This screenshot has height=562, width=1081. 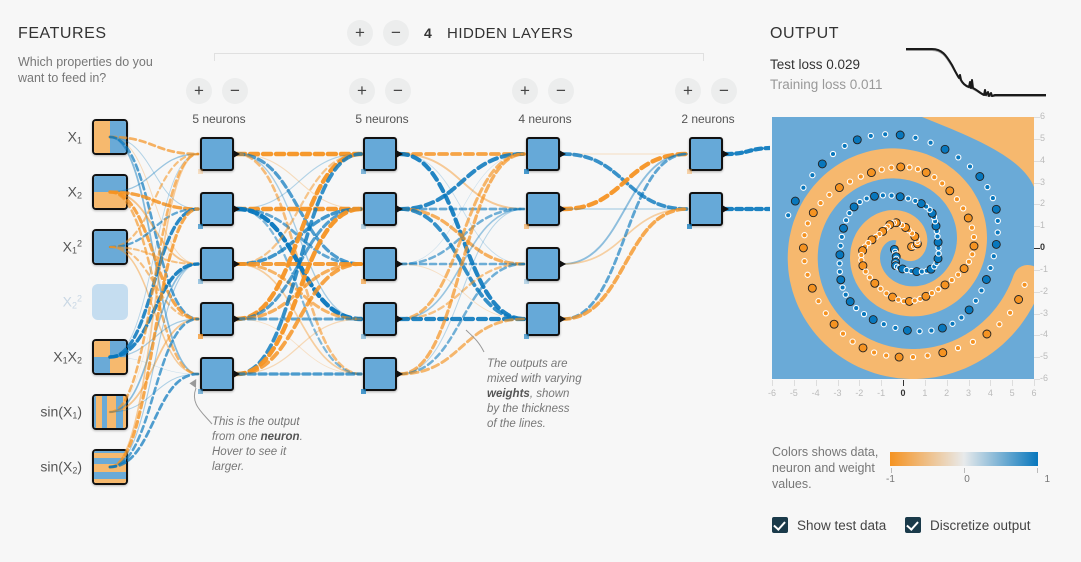 I want to click on neuron-l2-n4, so click(x=383, y=319).